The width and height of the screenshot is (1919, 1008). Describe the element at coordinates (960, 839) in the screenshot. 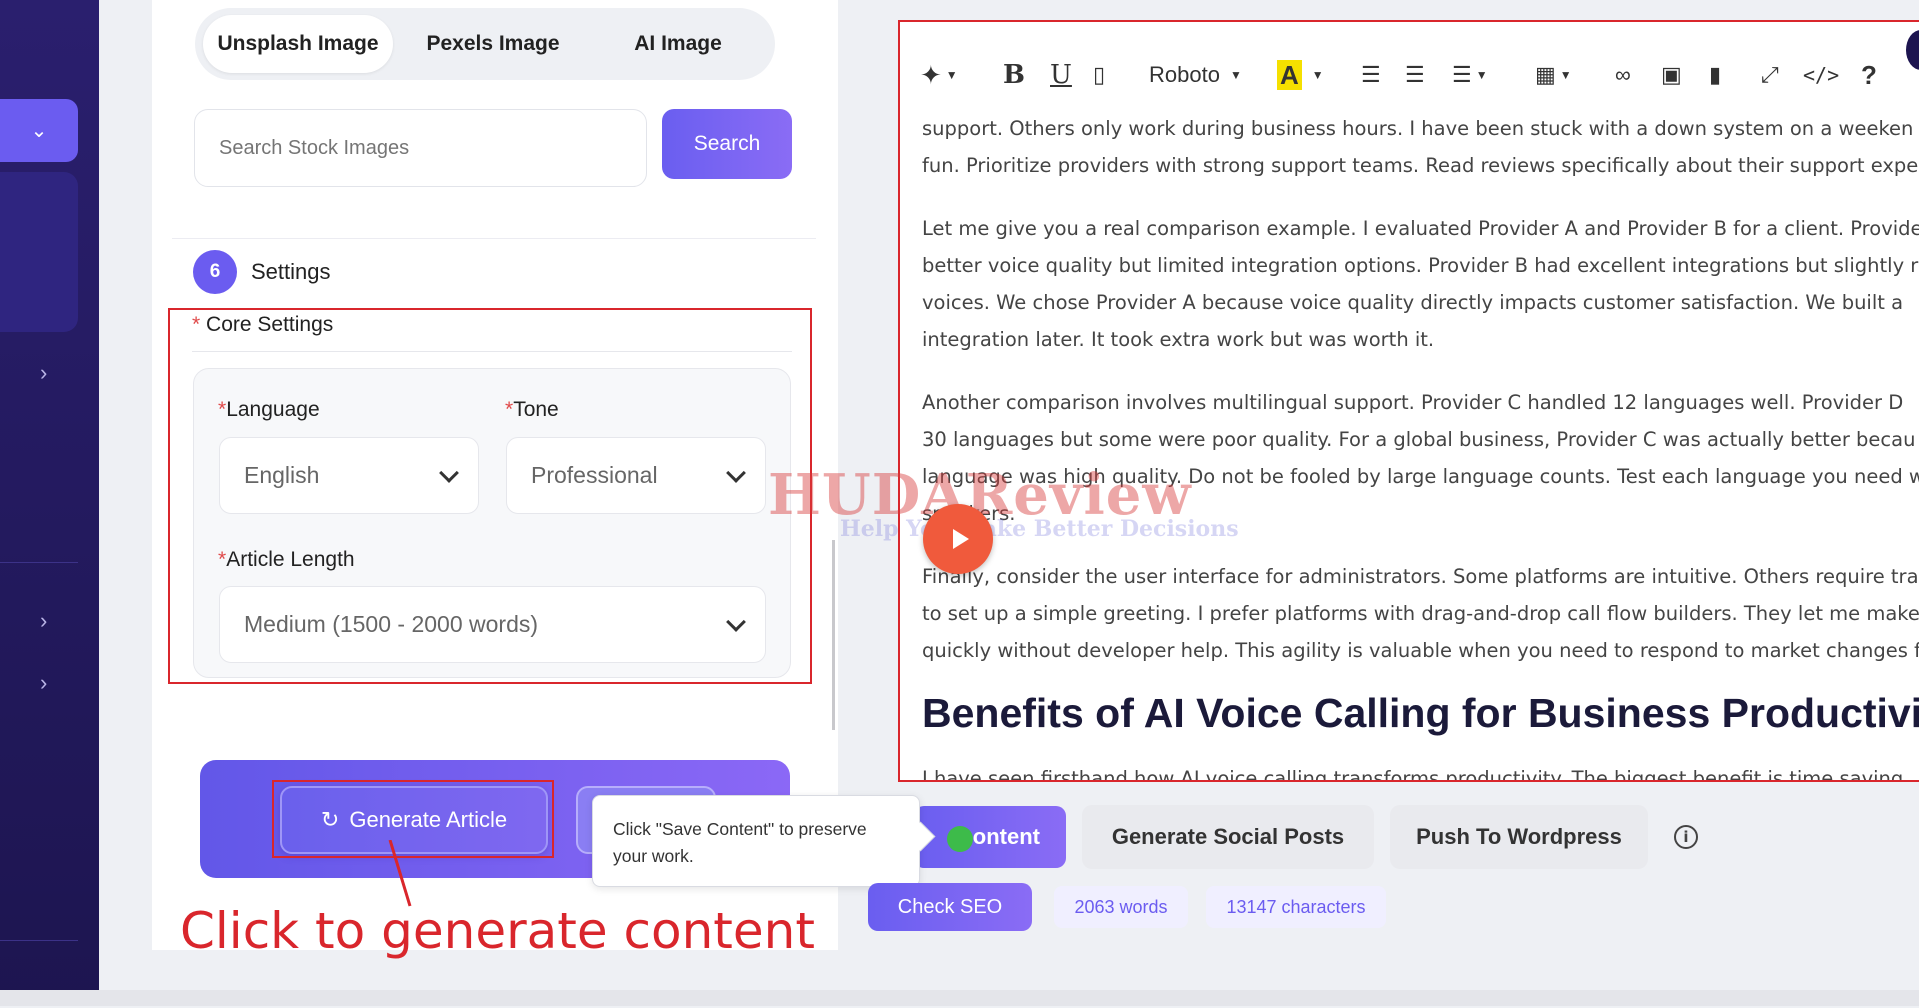

I see `cursor-indicator` at that location.